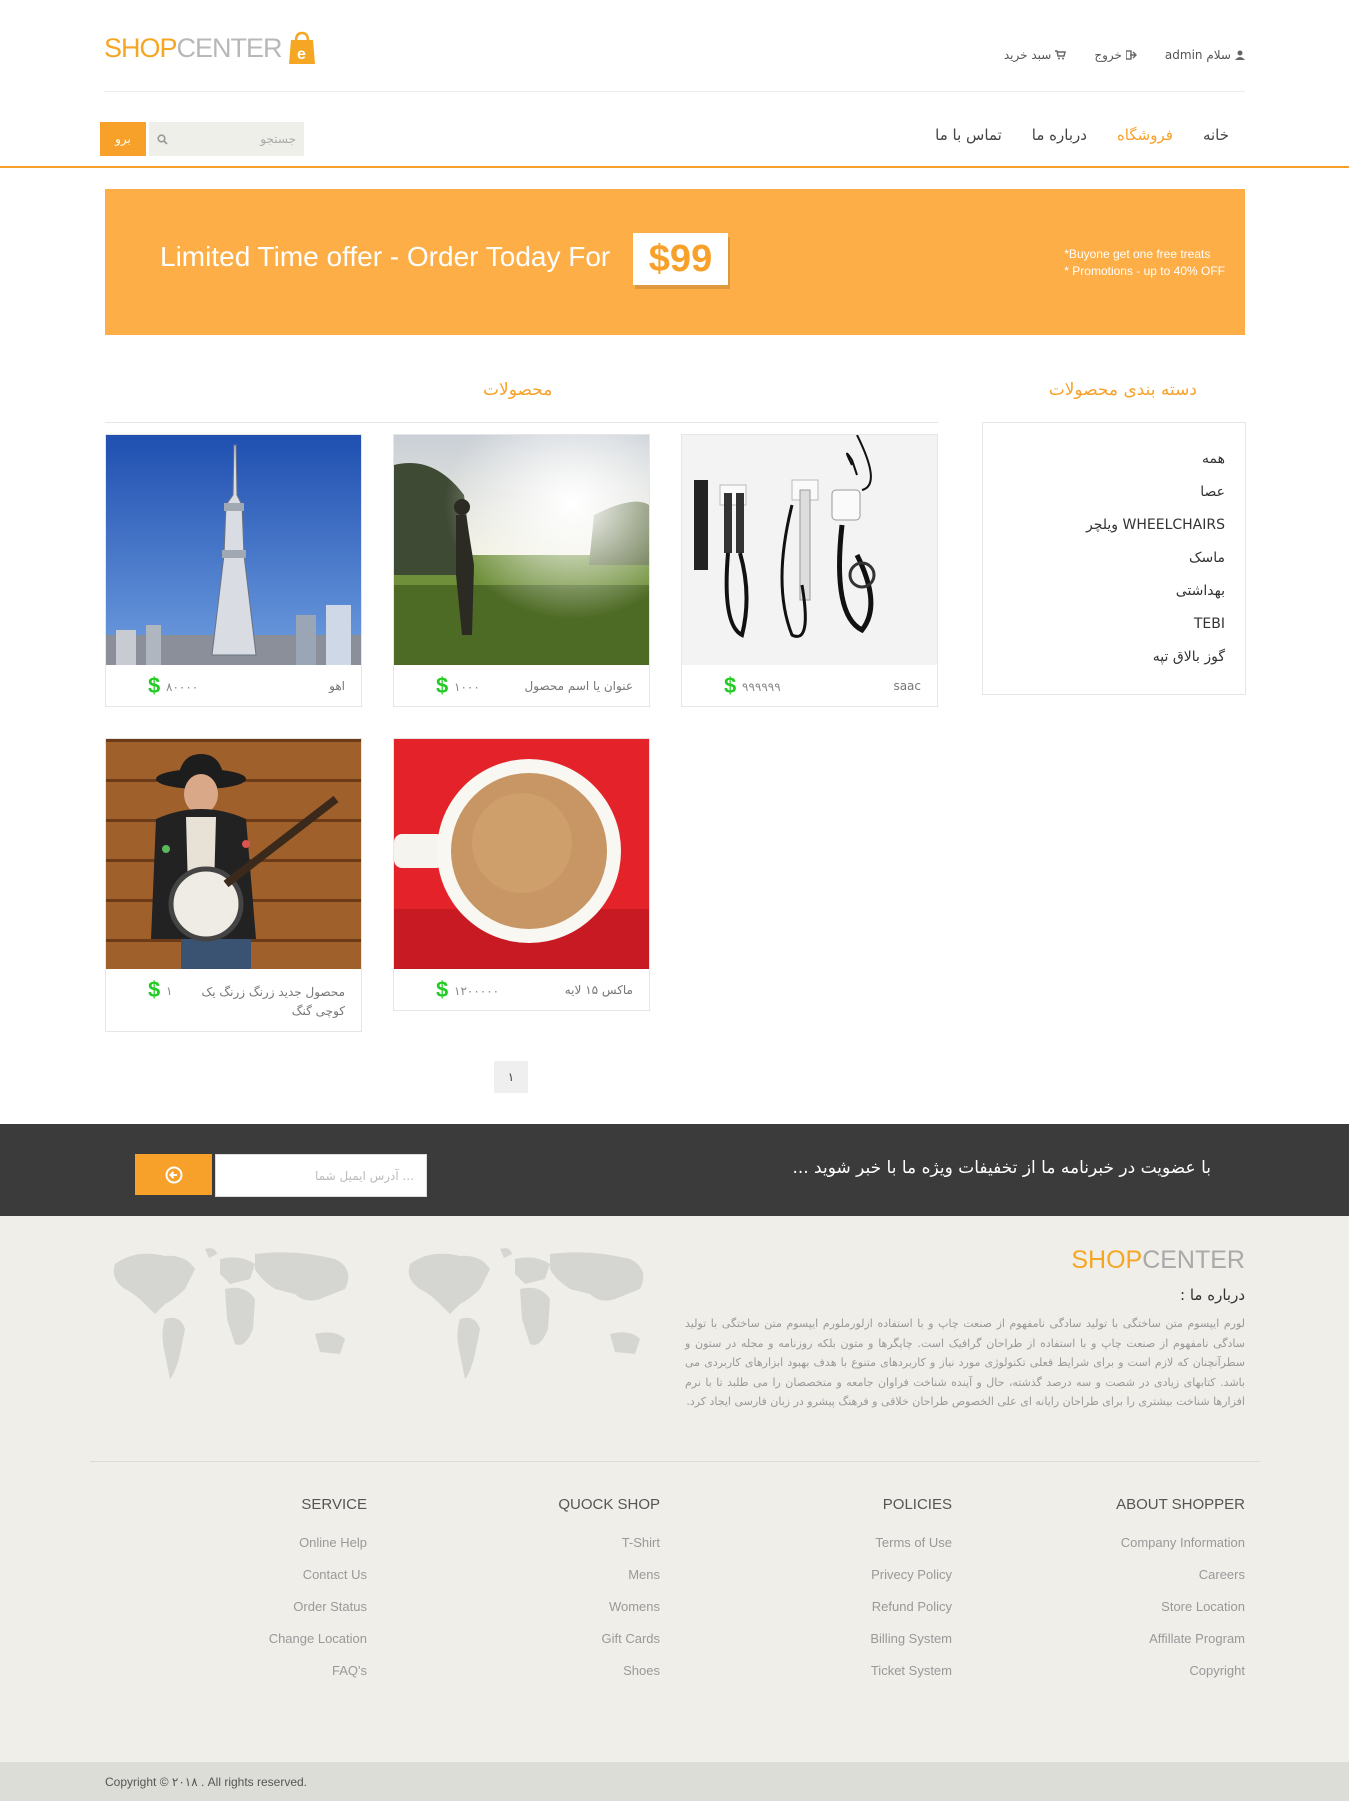 Image resolution: width=1349 pixels, height=1801 pixels. Describe the element at coordinates (1125, 1679) in the screenshot. I see `footer-link: Copyright` at that location.